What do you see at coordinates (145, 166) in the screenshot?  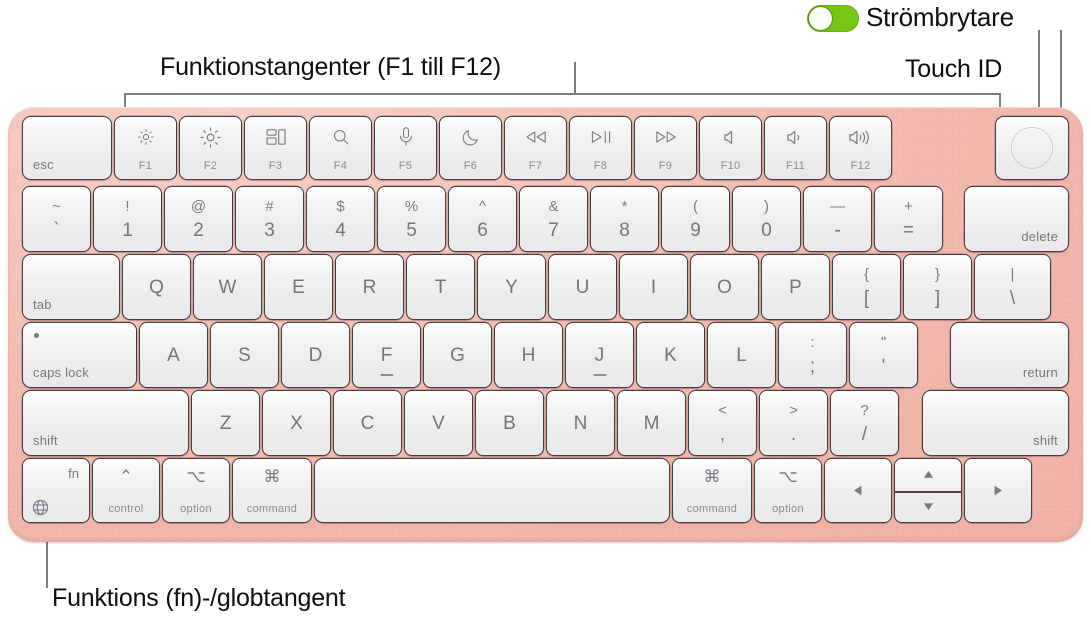 I see `key-f1-label: F1` at bounding box center [145, 166].